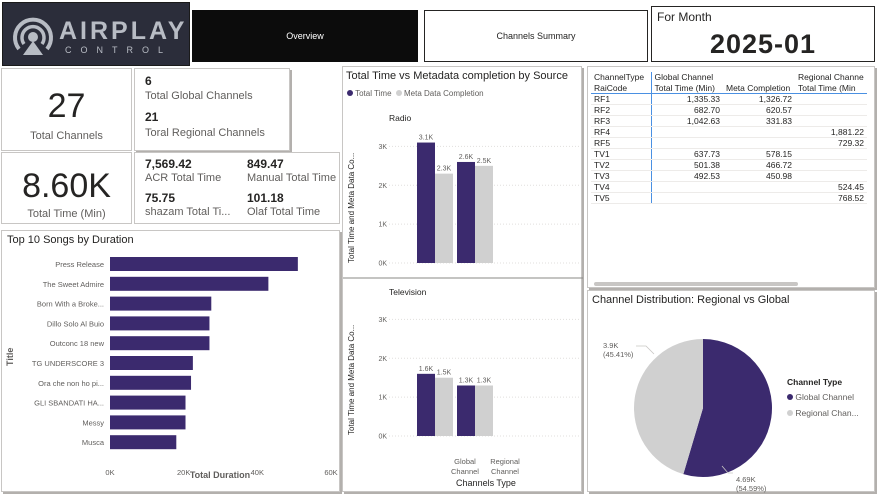  I want to click on pie-label-regional: 3.9K (45.41%), so click(618, 350).